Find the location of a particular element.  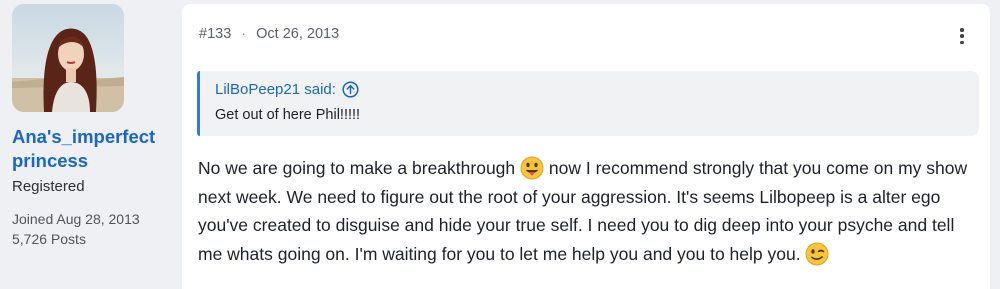

quote-author-link: LilBoPeep21 said: is located at coordinates (597, 89).